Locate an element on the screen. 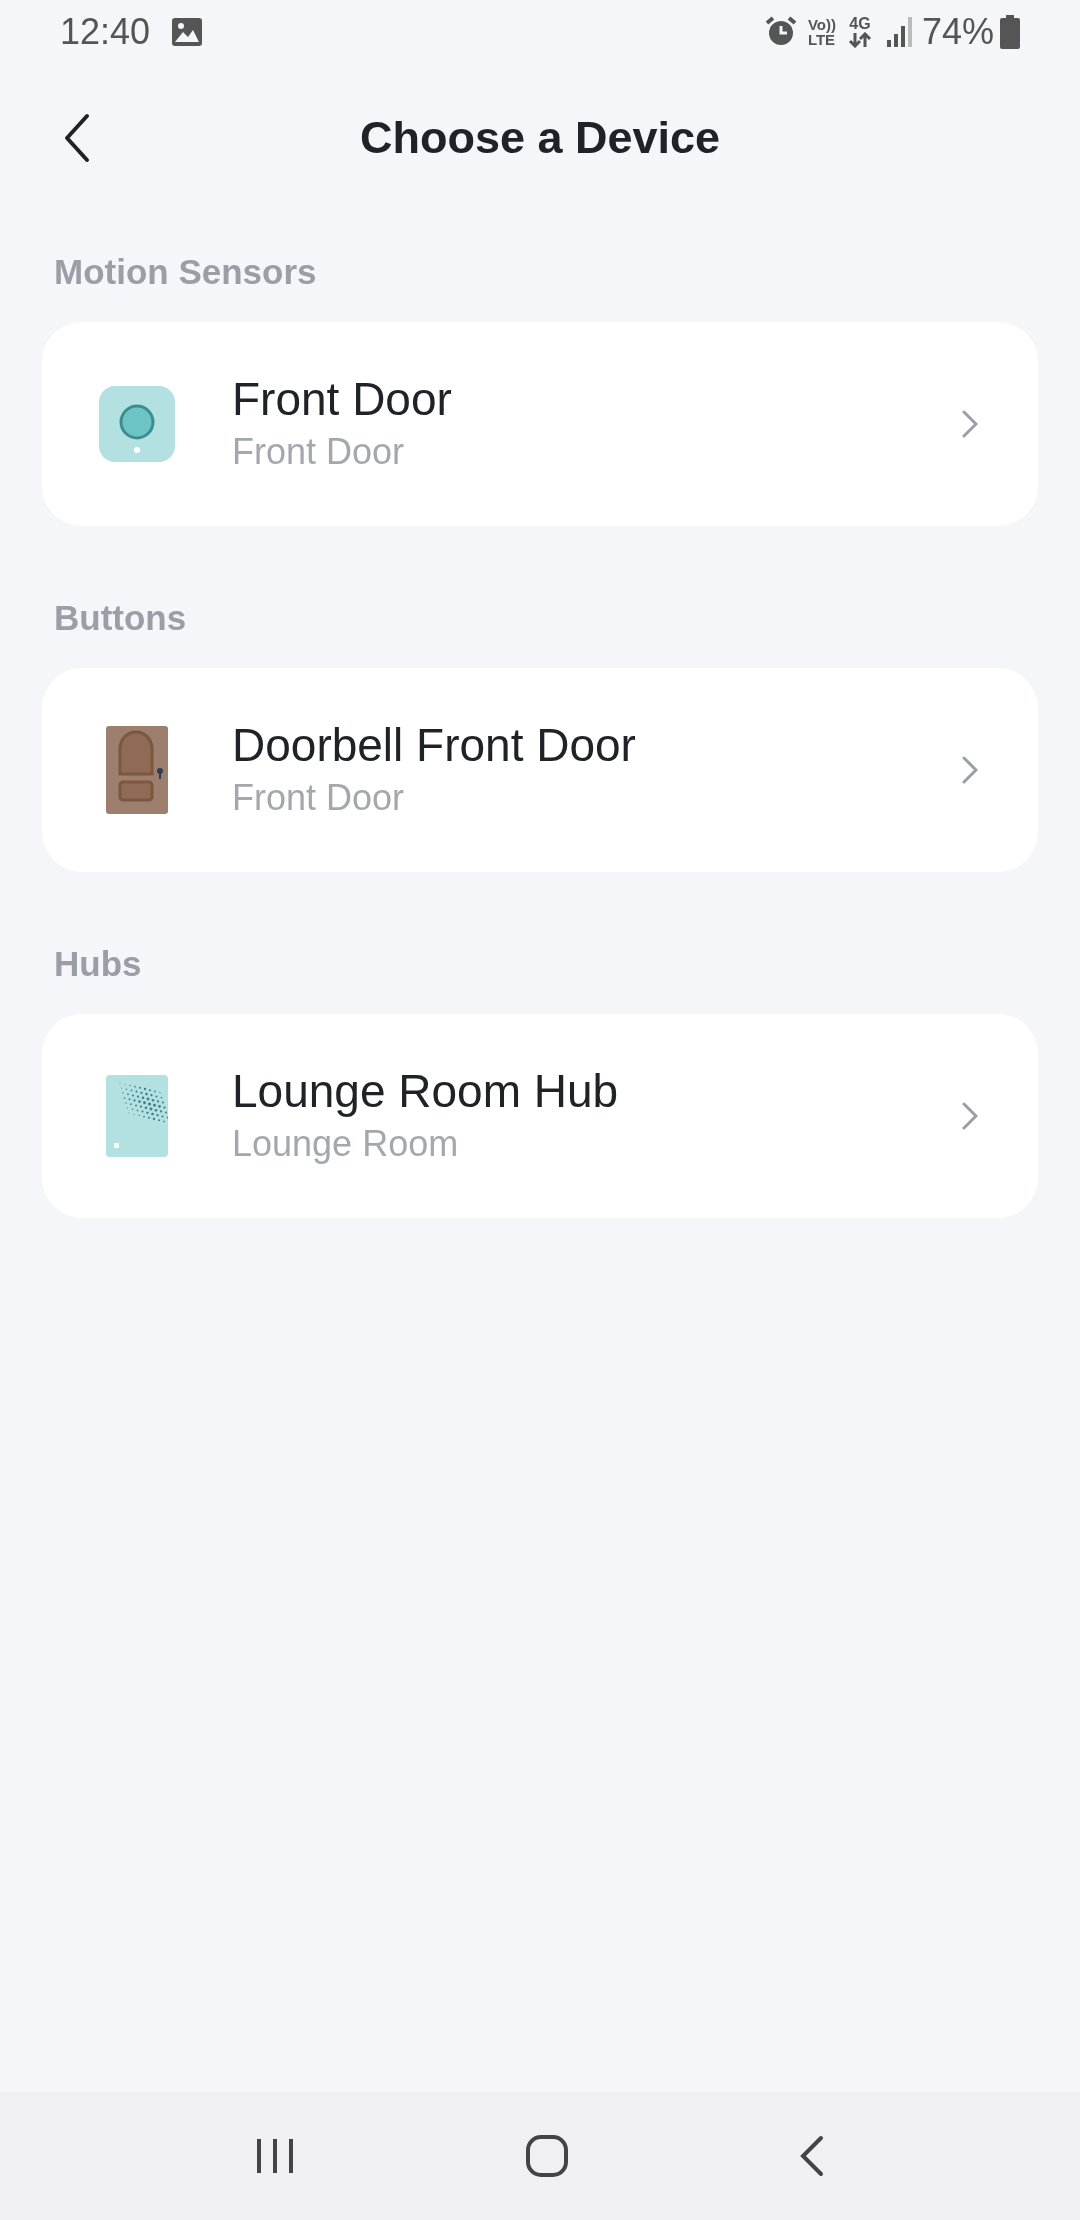 The height and width of the screenshot is (2220, 1080). battery-icon is located at coordinates (1010, 32).